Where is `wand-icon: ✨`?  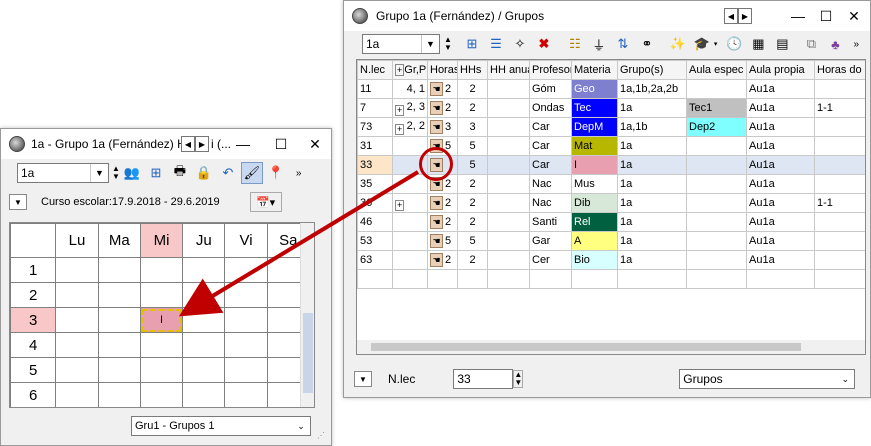
wand-icon: ✨ is located at coordinates (678, 44).